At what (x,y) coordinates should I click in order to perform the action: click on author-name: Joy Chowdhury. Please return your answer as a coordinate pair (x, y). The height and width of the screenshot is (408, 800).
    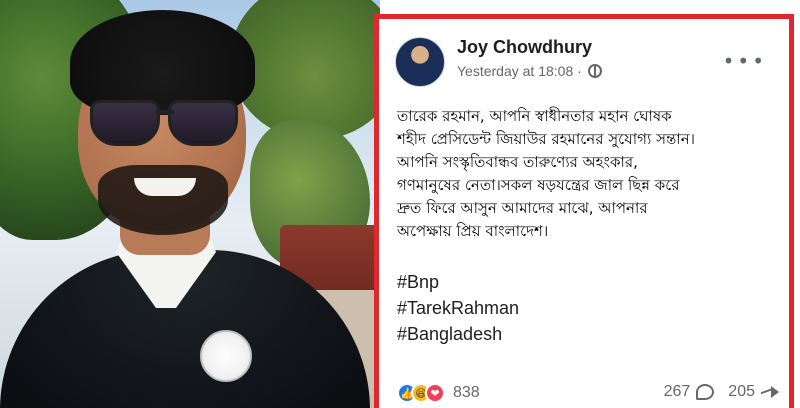
    Looking at the image, I should click on (524, 47).